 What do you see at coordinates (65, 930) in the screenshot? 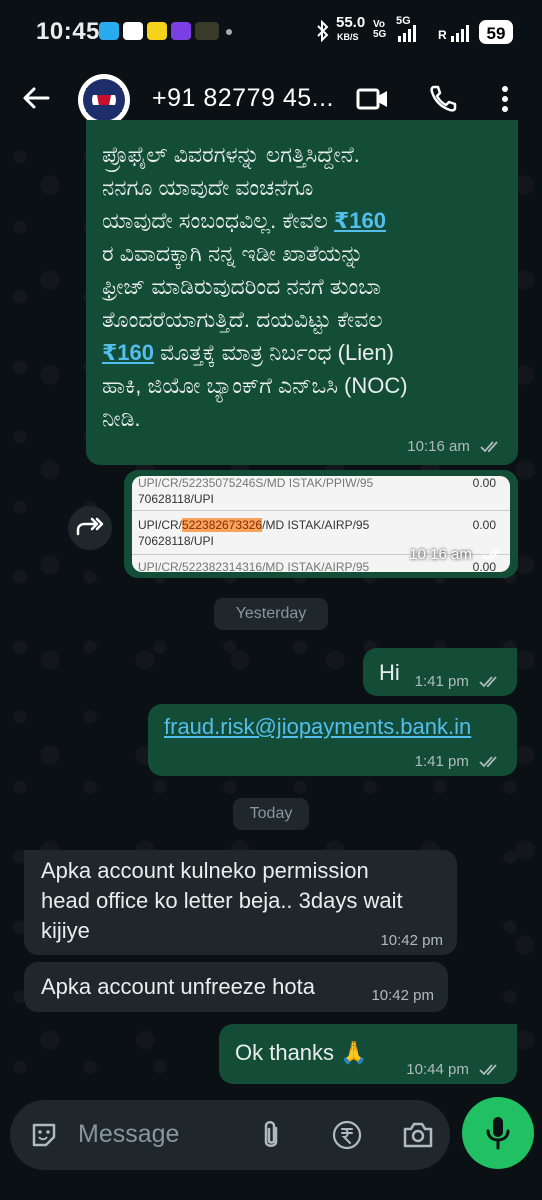
I see `message-line: kijiye` at bounding box center [65, 930].